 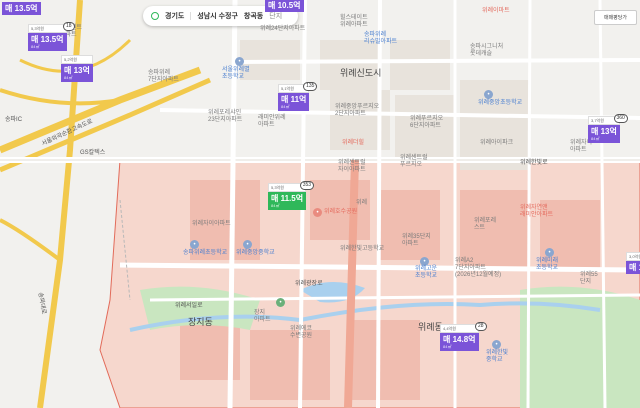 What do you see at coordinates (497, 357) in the screenshot?
I see `place-hanbit-ms: 위례한빛 중학교` at bounding box center [497, 357].